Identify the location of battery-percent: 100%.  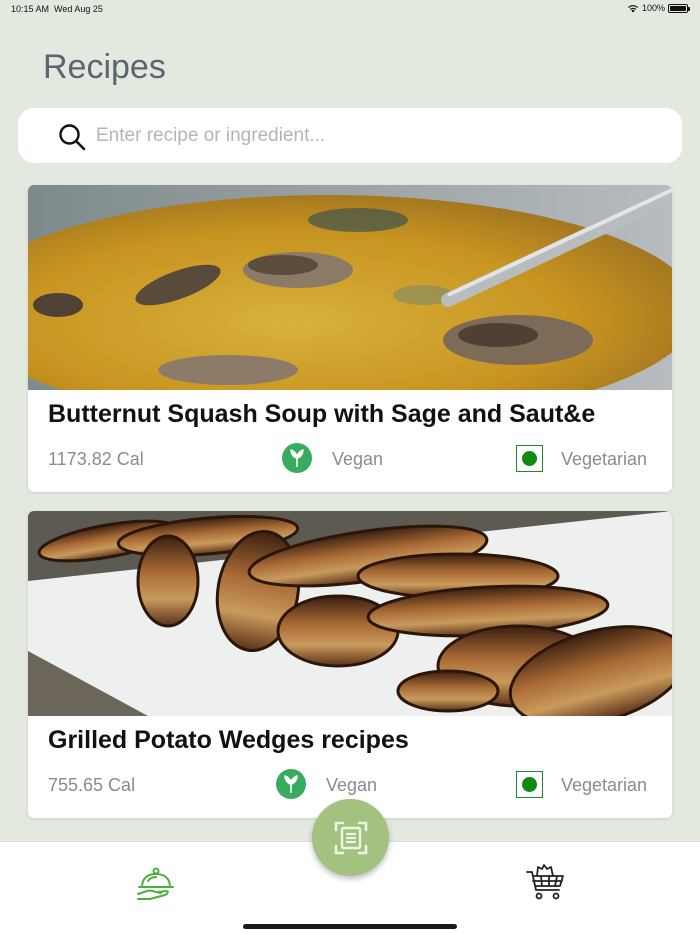
(653, 8).